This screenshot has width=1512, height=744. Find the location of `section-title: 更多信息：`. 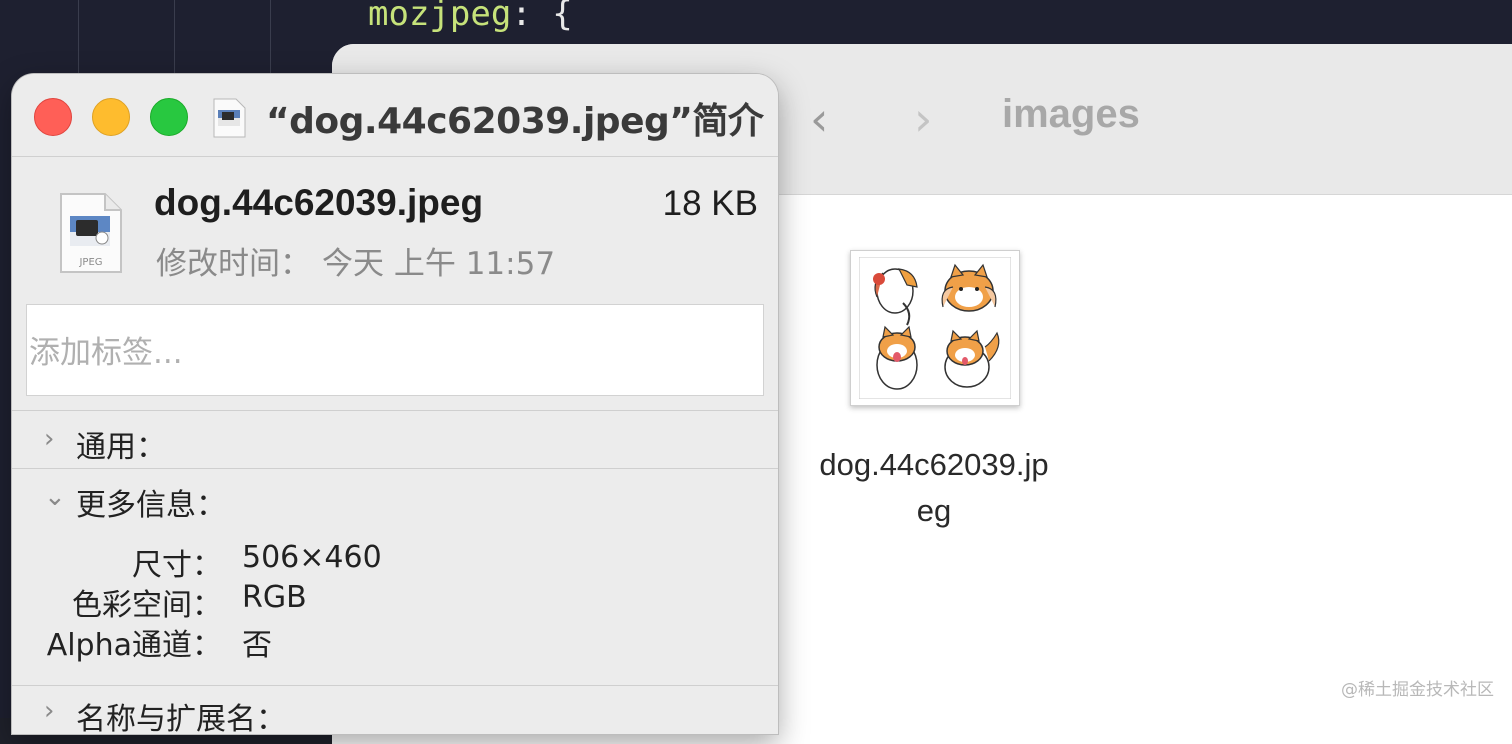

section-title: 更多信息： is located at coordinates (151, 505).